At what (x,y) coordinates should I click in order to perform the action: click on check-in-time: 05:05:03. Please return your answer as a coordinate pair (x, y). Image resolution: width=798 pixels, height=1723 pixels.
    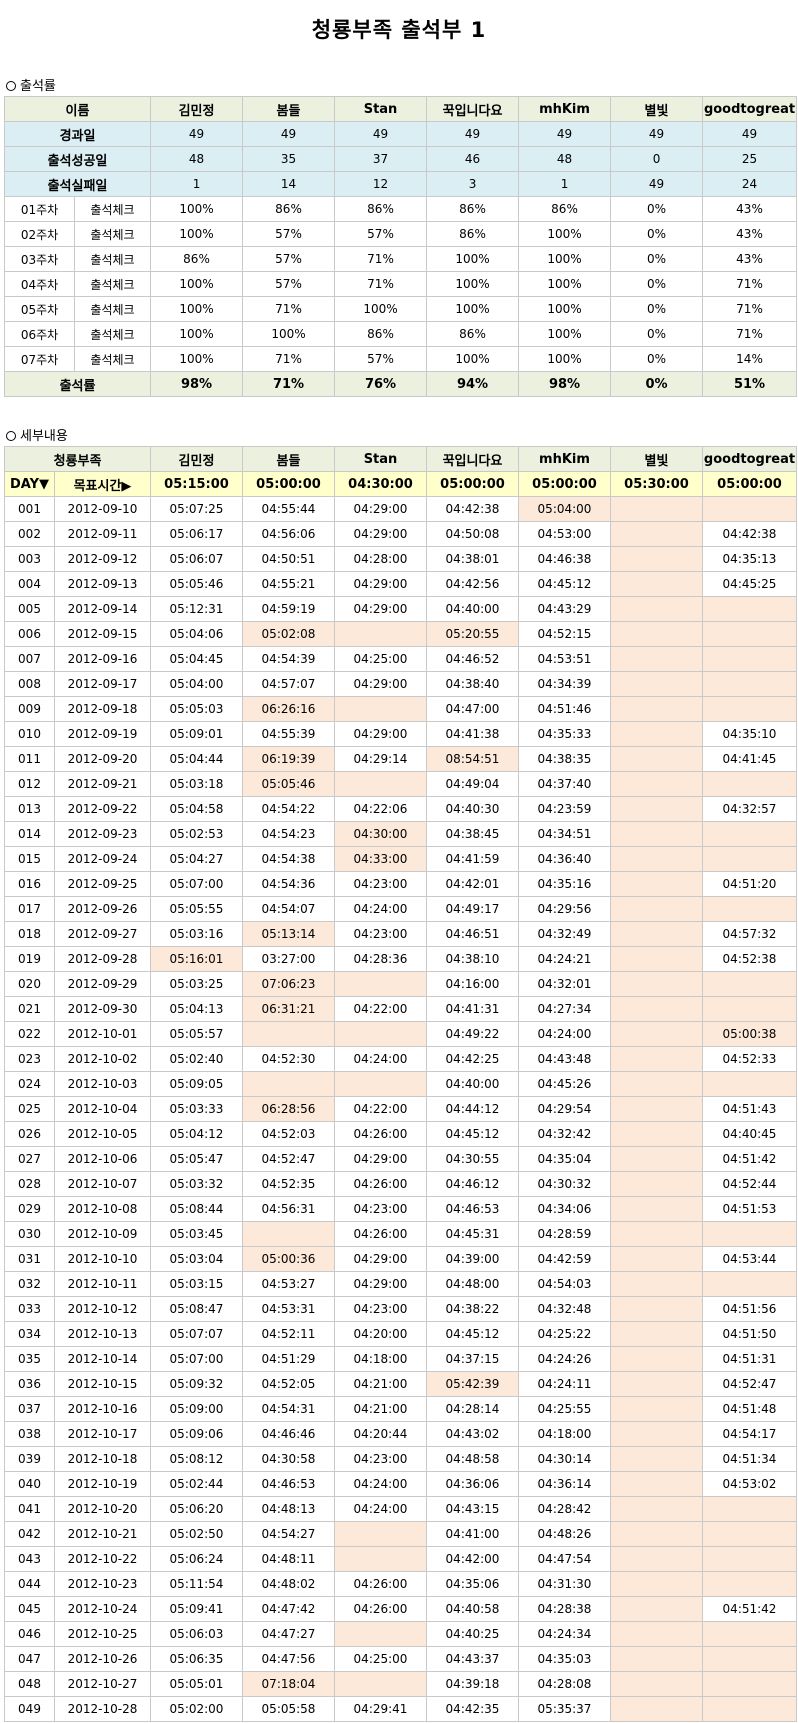
    Looking at the image, I should click on (196, 709).